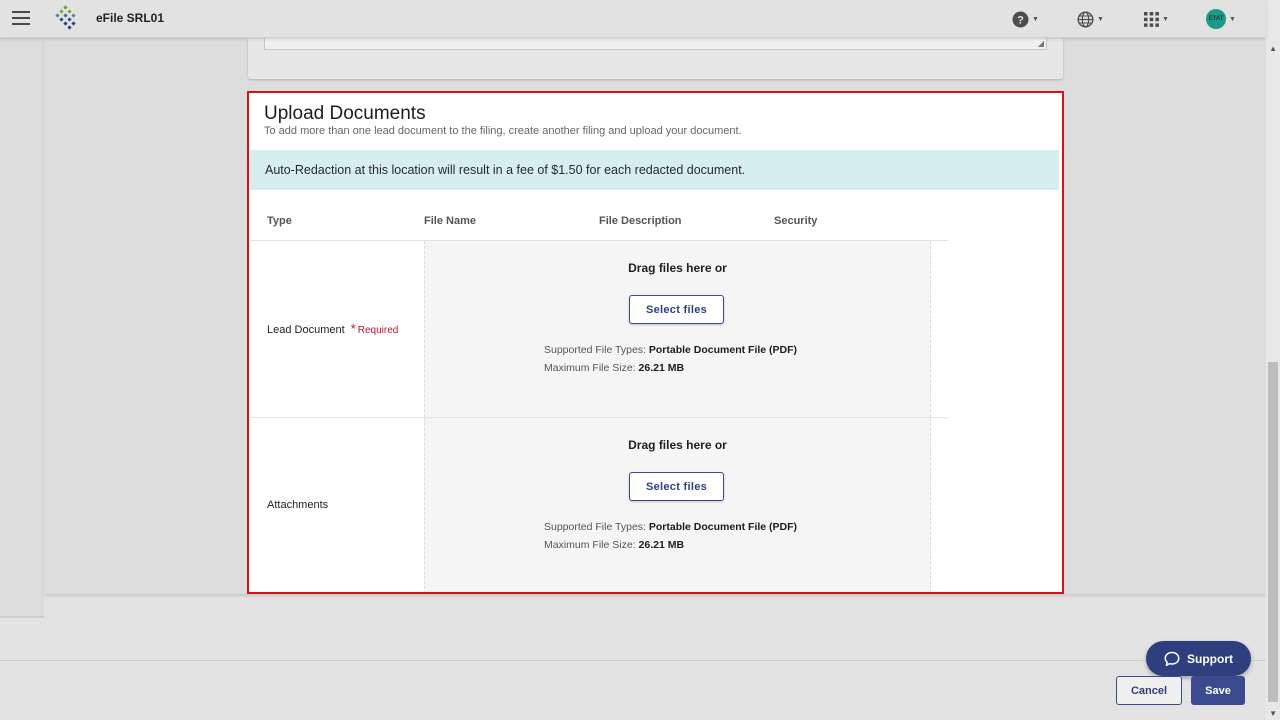 The image size is (1280, 720). I want to click on logo-icon, so click(65, 17).